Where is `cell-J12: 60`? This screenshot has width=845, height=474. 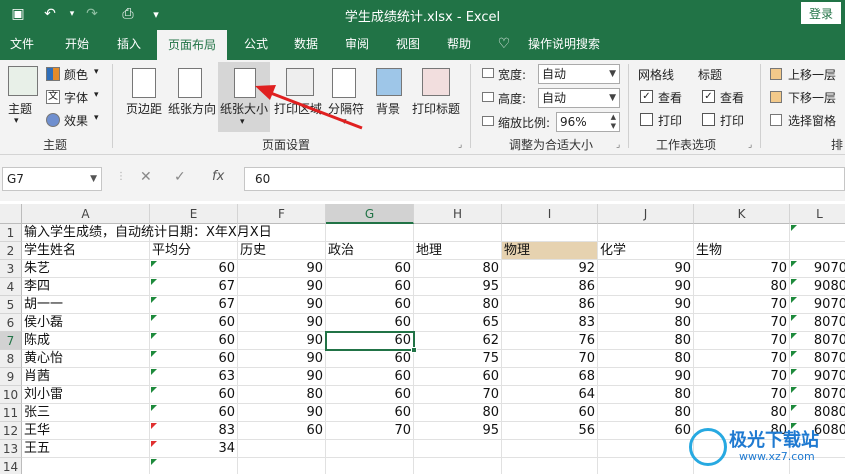
cell-J12: 60 is located at coordinates (646, 431).